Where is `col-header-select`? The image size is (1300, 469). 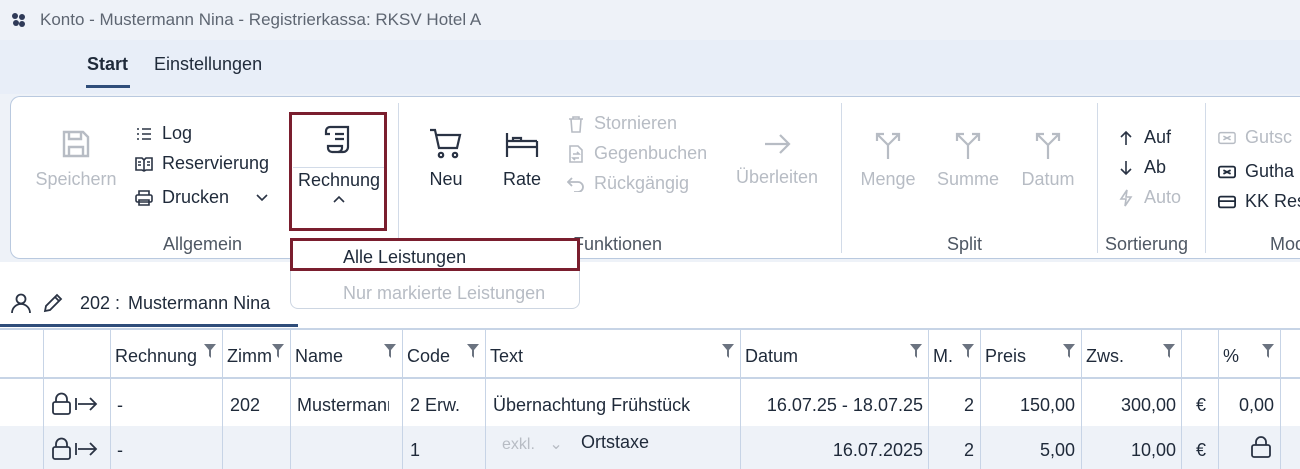
col-header-select is located at coordinates (22, 354).